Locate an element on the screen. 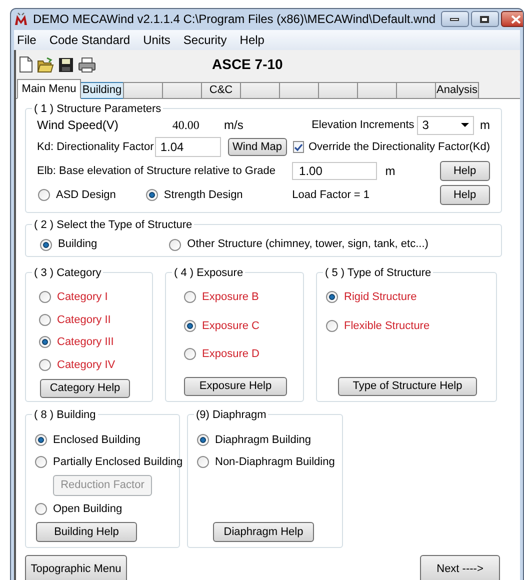 The width and height of the screenshot is (524, 580). help-button: Diaphragm Help is located at coordinates (263, 532).